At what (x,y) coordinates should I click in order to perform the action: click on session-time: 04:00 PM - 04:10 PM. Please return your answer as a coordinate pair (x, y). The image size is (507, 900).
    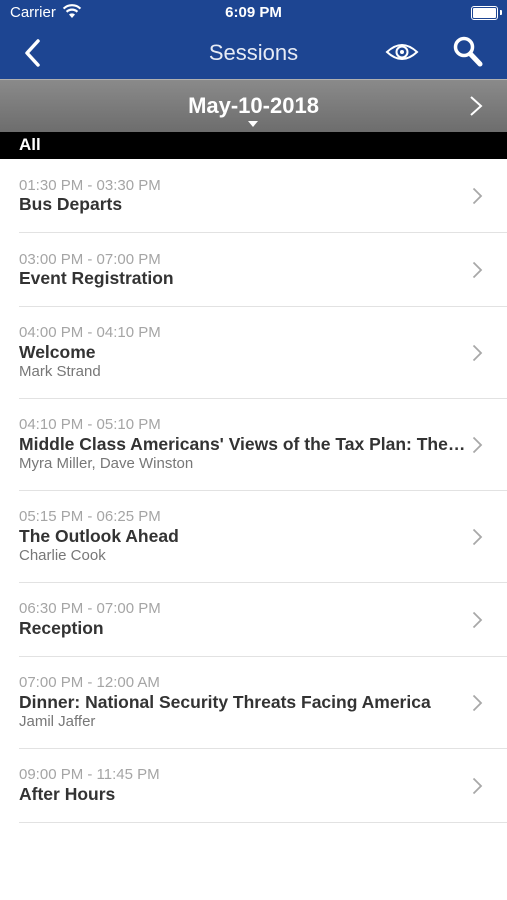
    Looking at the image, I should click on (90, 332).